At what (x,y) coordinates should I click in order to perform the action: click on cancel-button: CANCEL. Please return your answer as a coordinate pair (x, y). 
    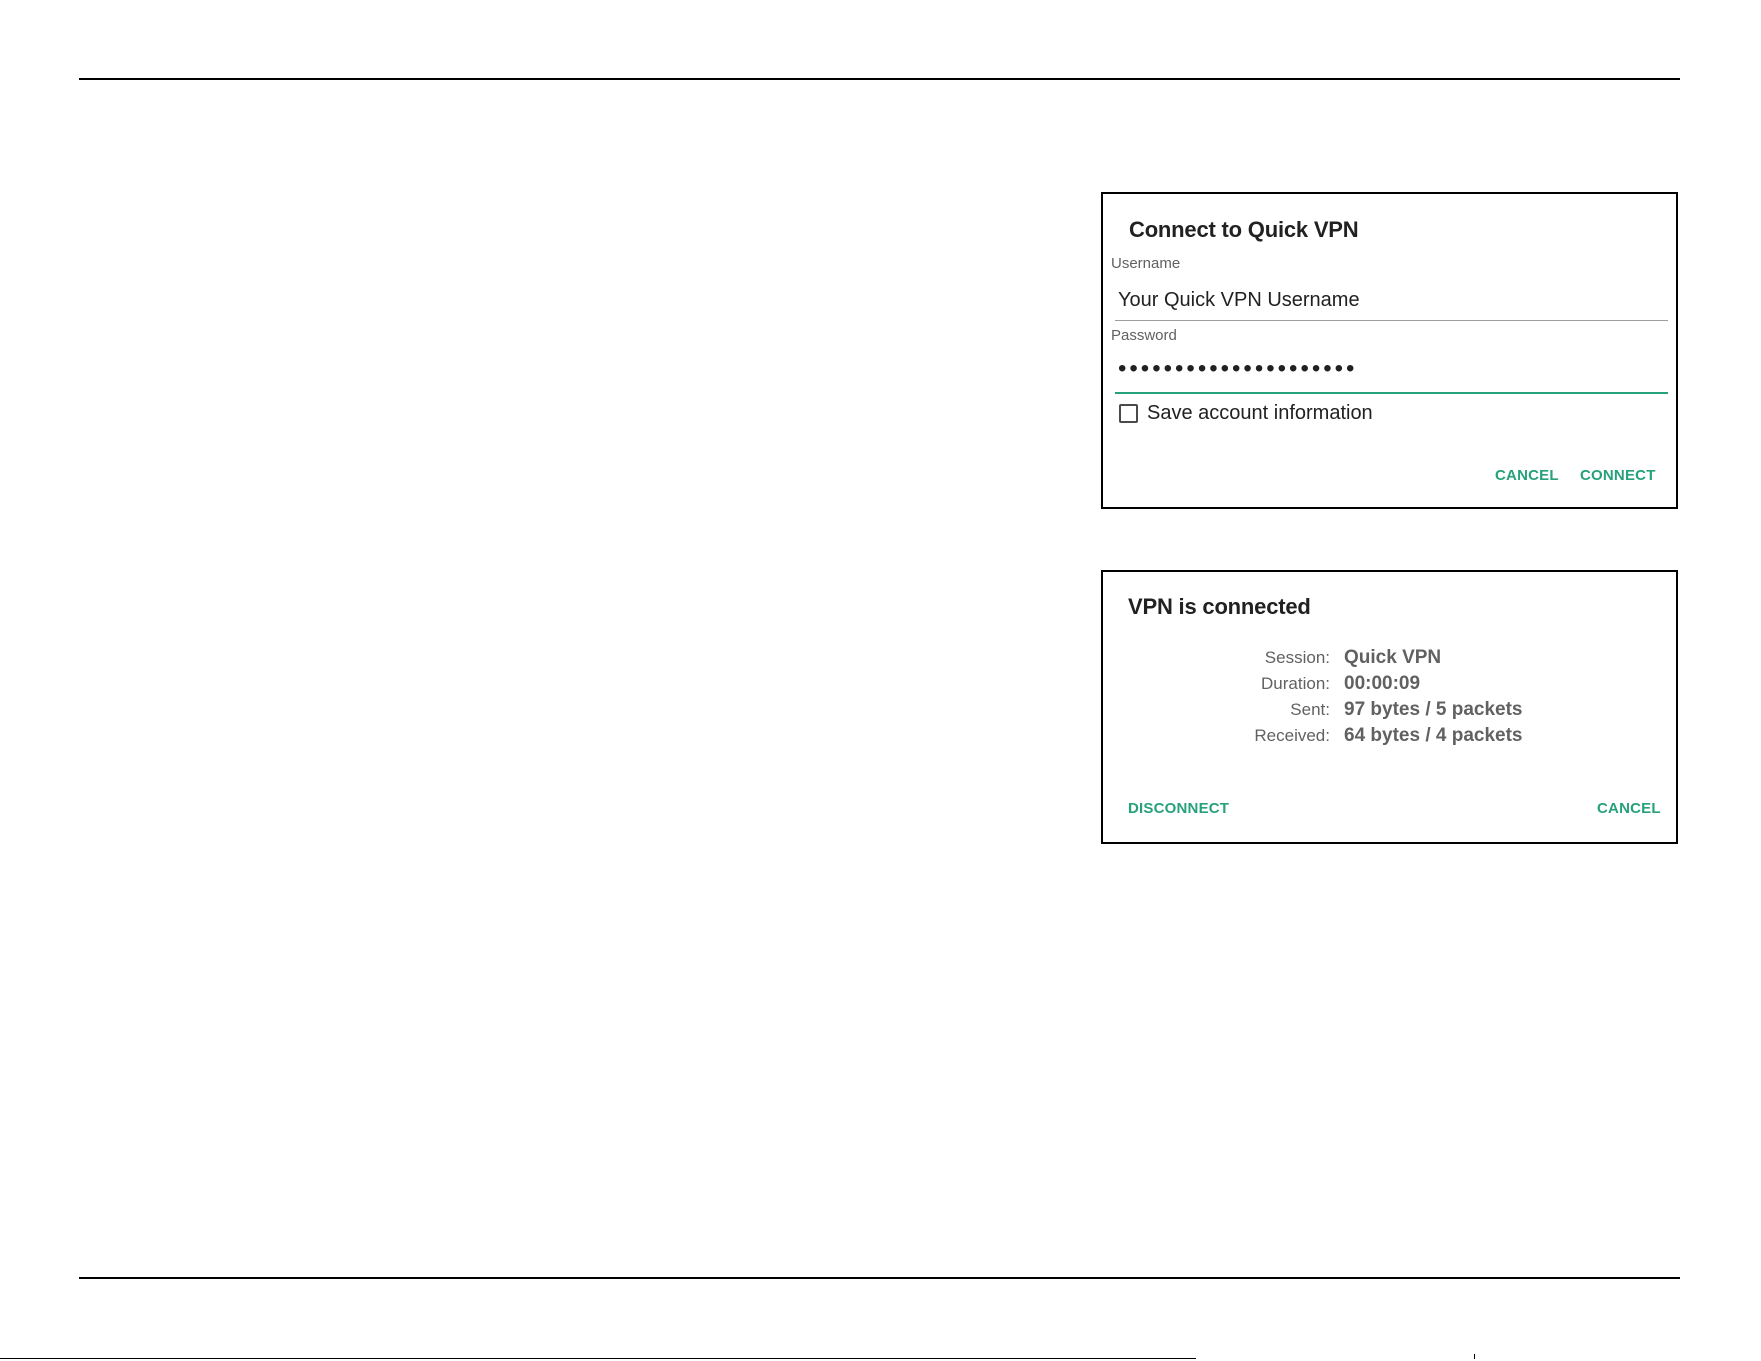
    Looking at the image, I should click on (1527, 475).